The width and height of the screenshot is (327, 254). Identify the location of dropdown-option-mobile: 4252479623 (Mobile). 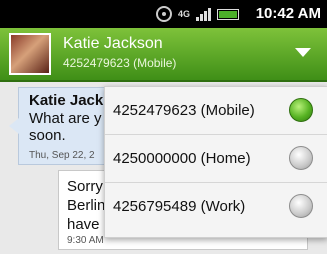
(216, 111).